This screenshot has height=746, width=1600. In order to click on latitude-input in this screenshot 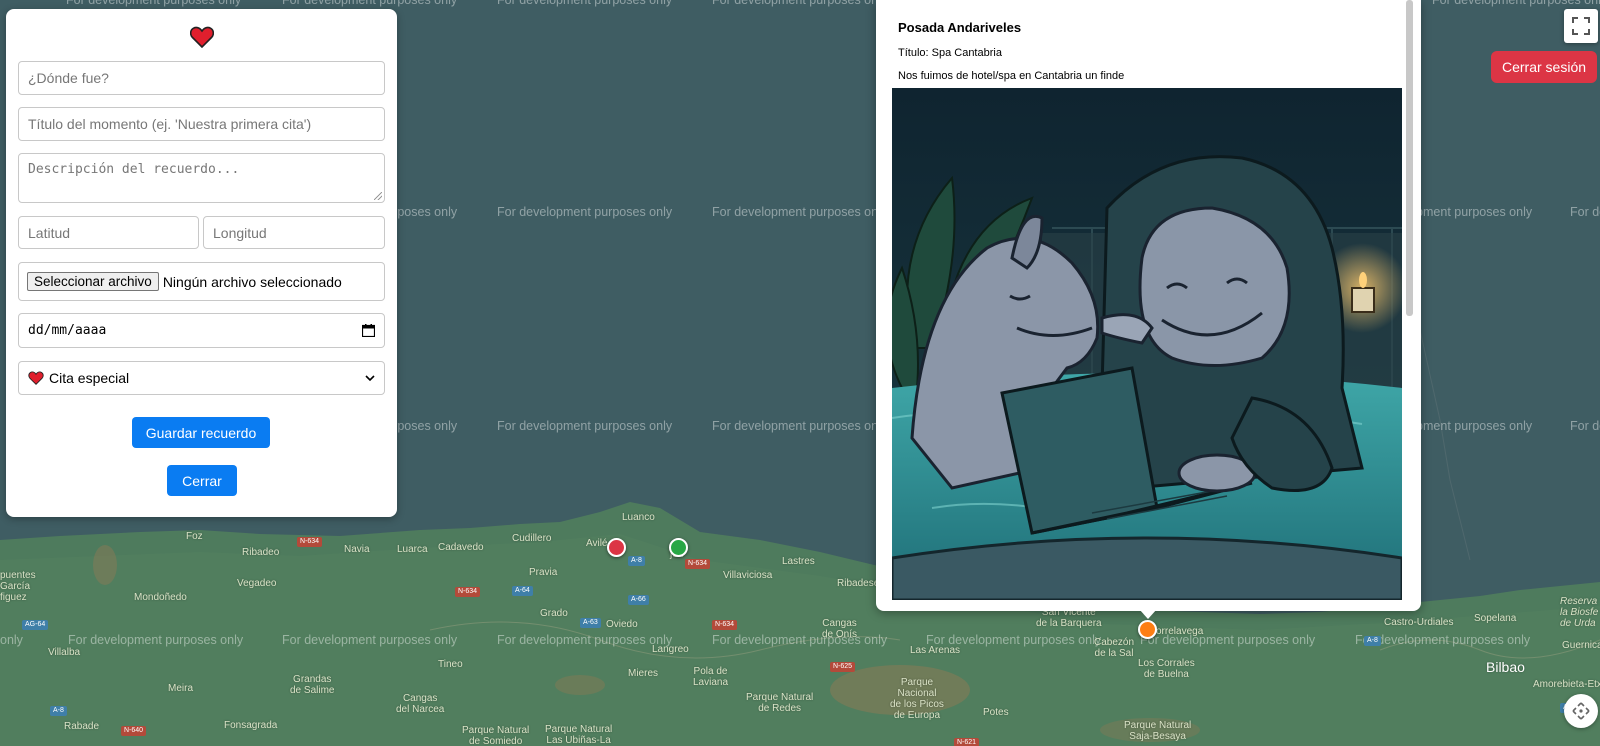, I will do `click(108, 232)`.